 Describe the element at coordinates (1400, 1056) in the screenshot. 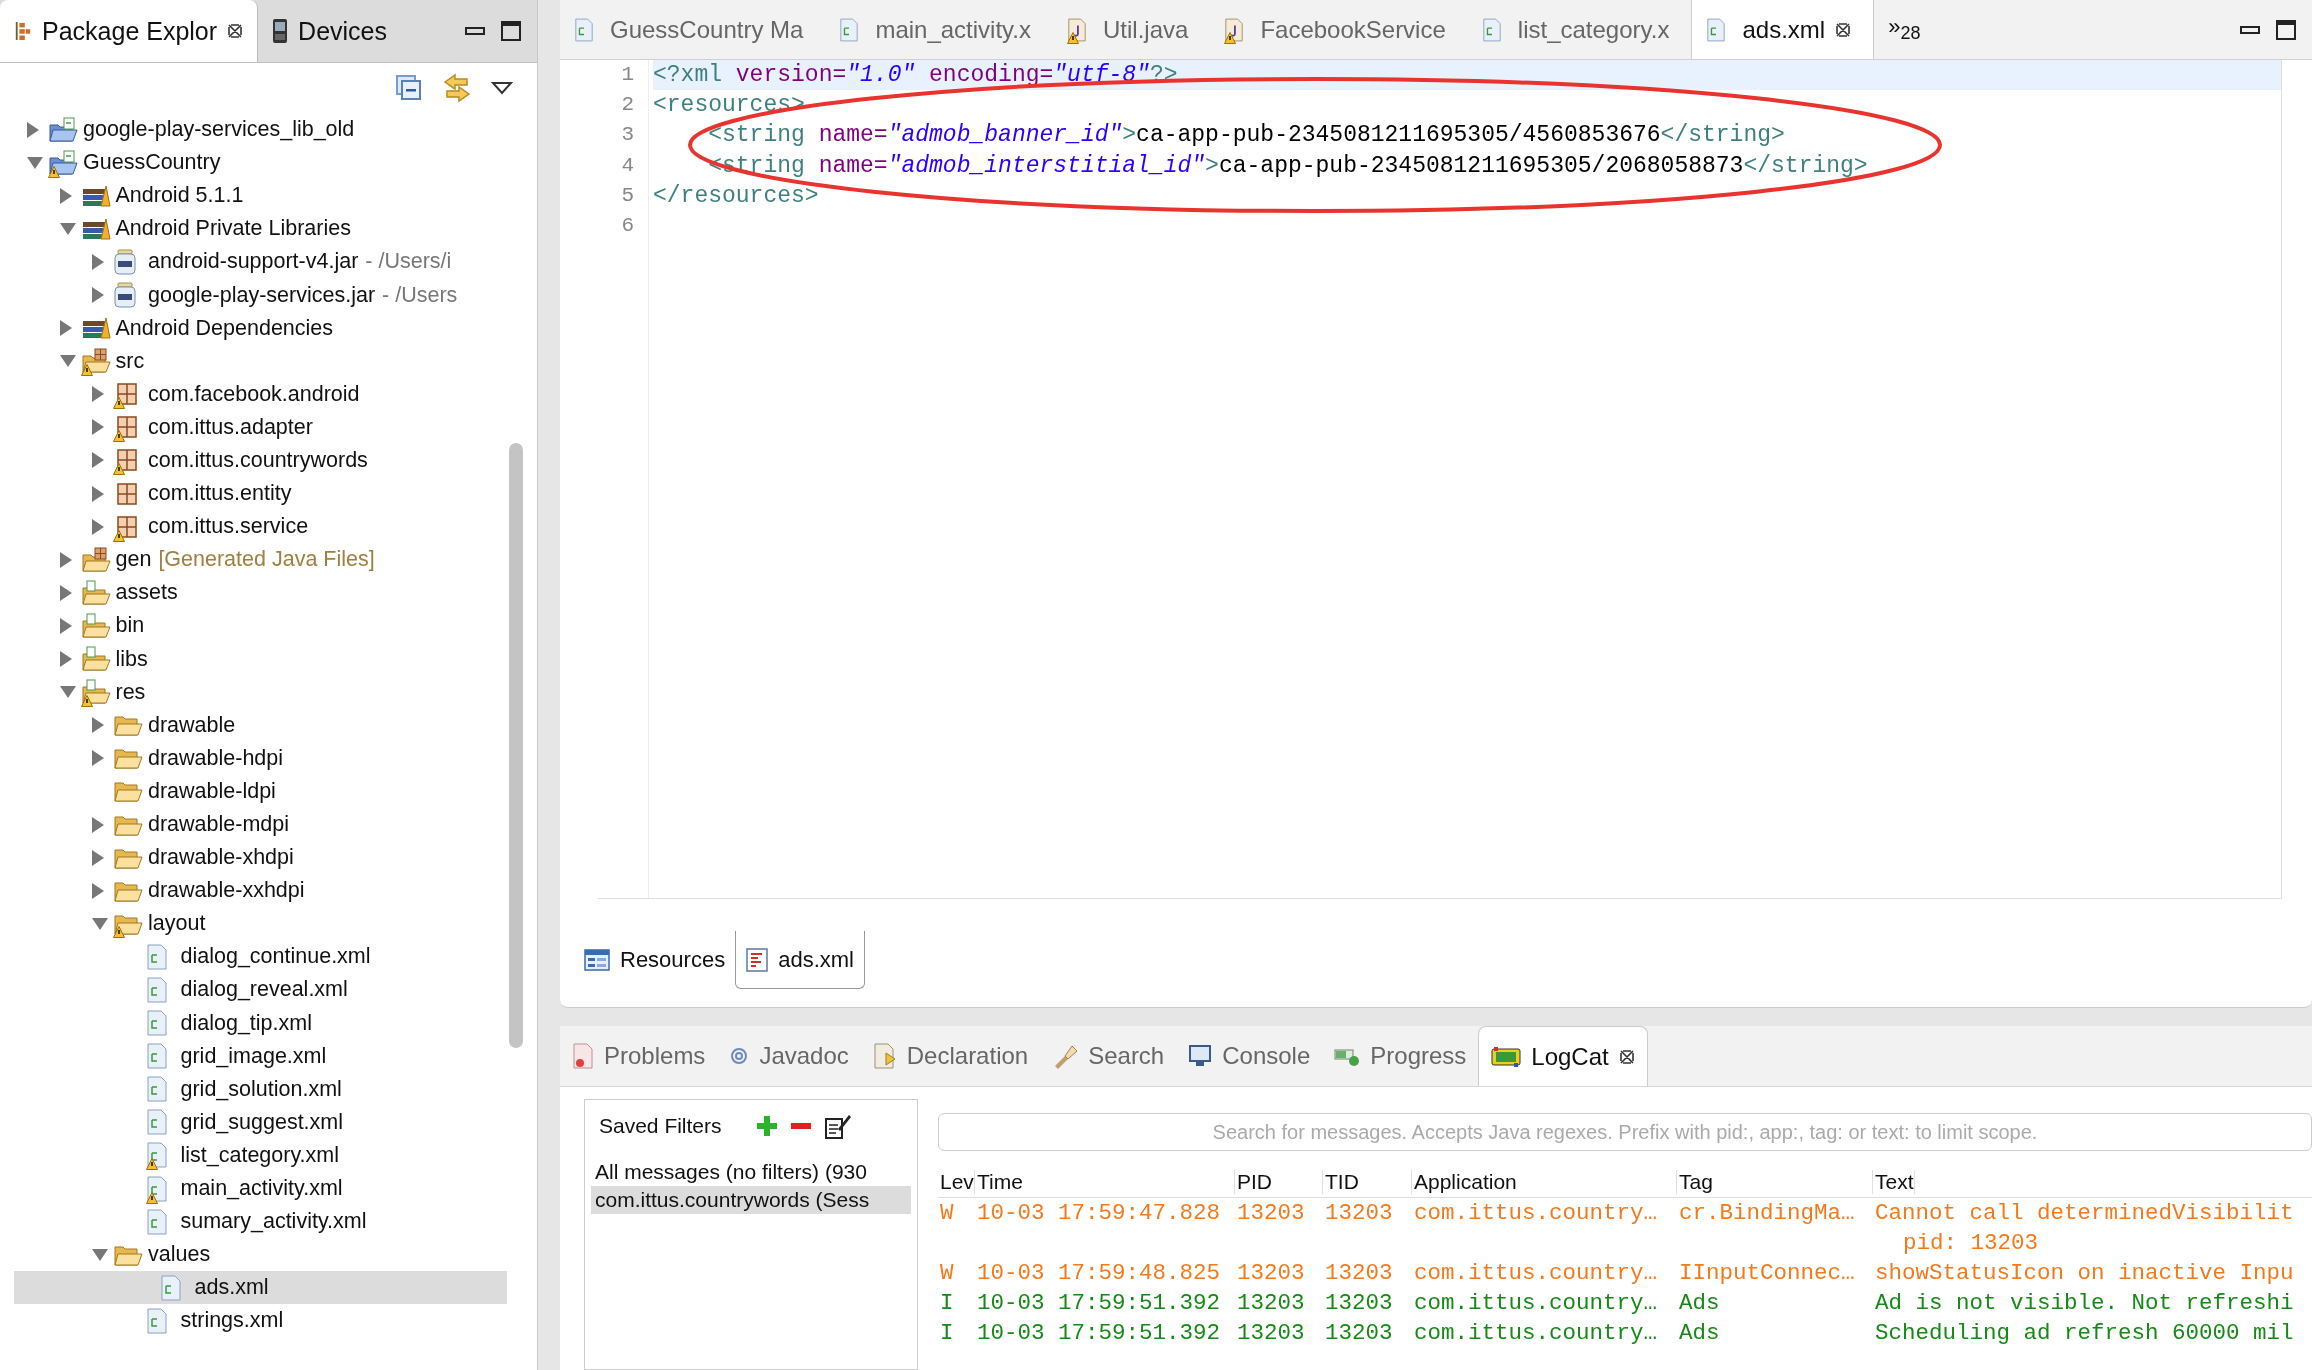

I see `view-tab: Progress` at that location.